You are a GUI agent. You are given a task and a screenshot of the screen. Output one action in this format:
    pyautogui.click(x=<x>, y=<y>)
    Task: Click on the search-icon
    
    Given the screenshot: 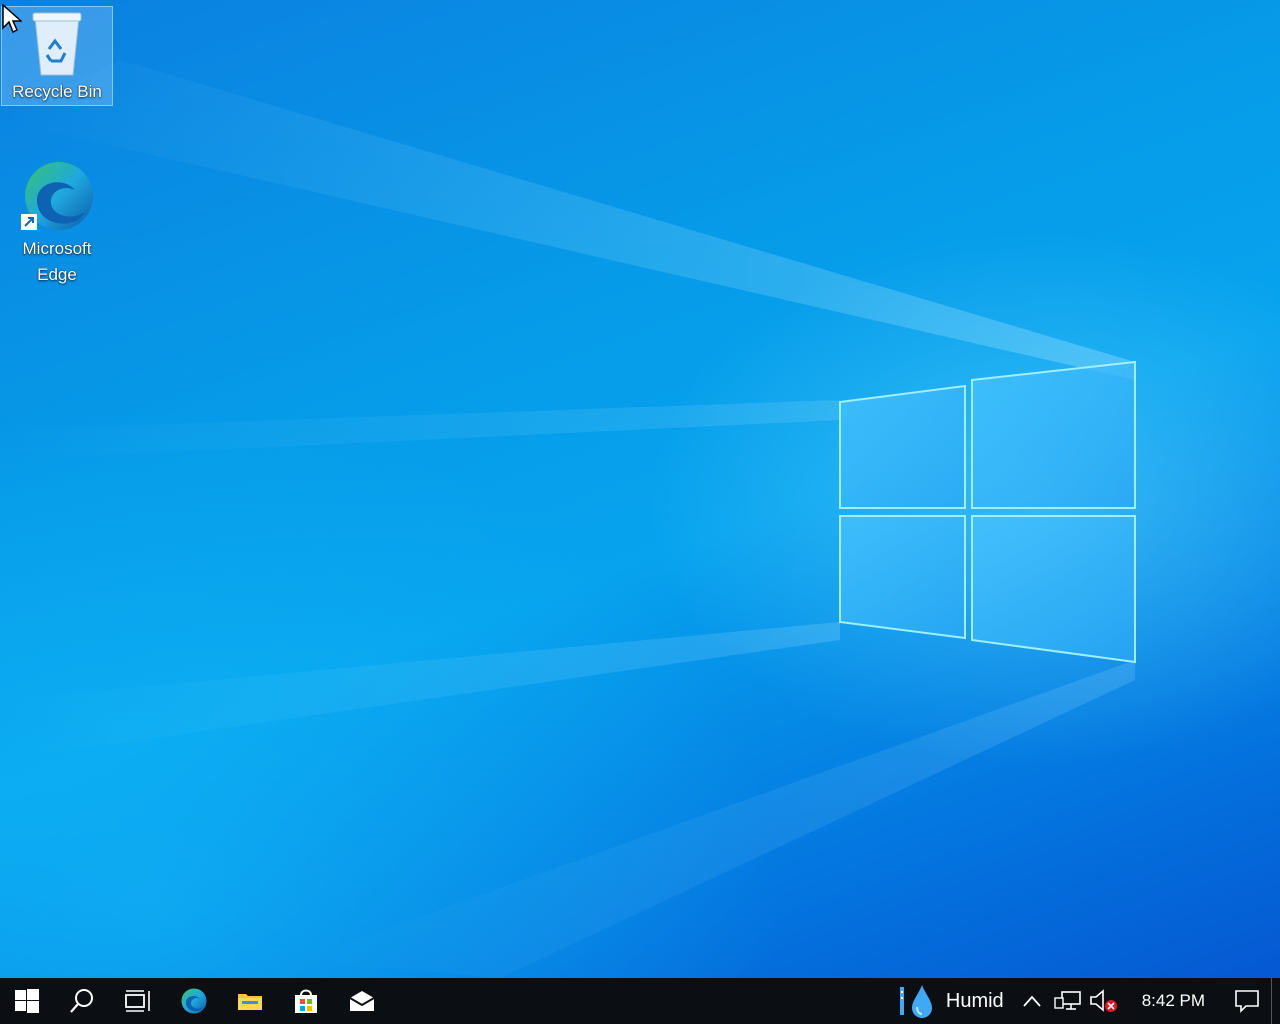 What is the action you would take?
    pyautogui.click(x=81, y=1001)
    